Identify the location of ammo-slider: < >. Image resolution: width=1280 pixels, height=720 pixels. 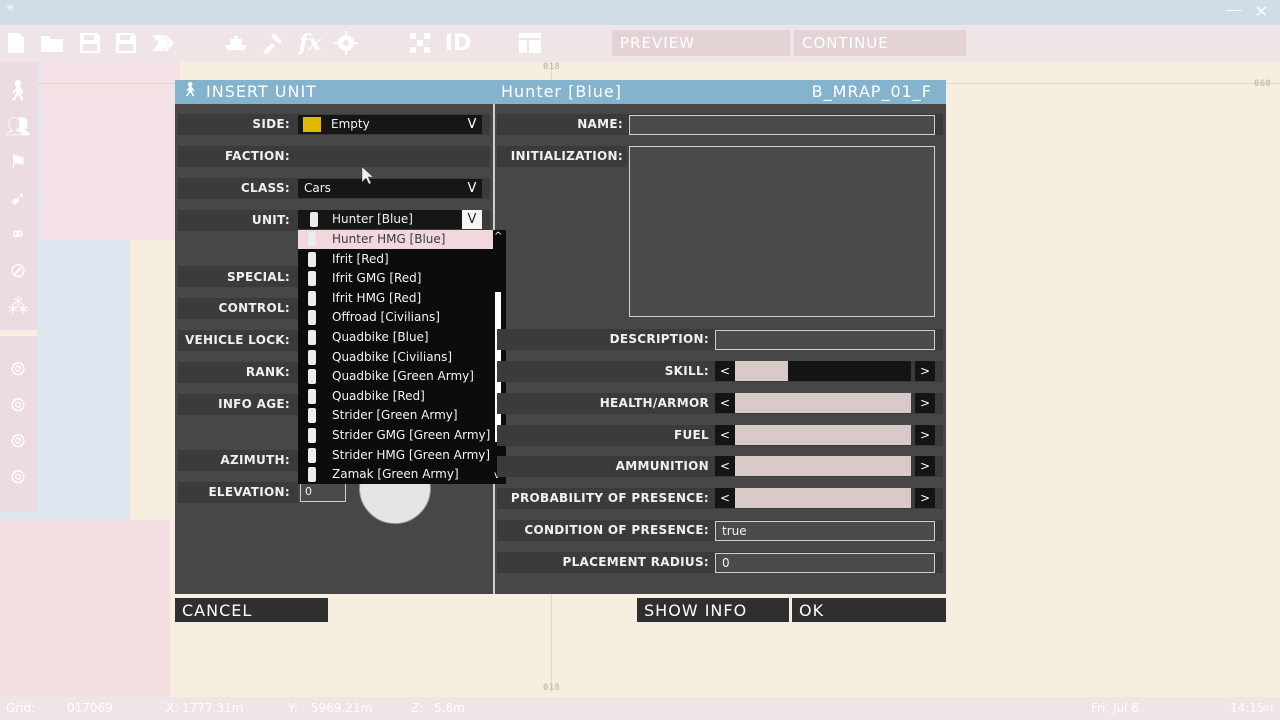
(825, 466).